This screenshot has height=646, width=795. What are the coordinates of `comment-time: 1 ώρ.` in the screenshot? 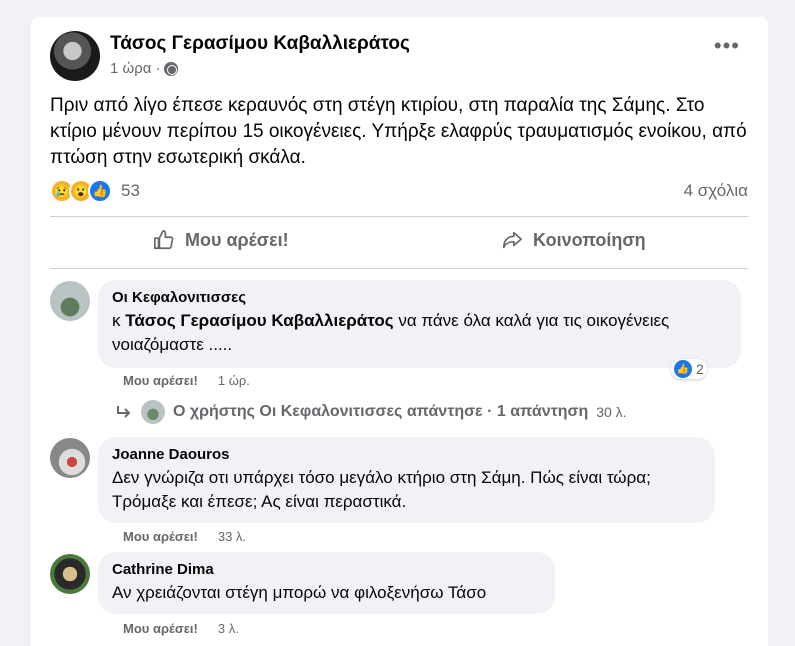 It's located at (234, 380).